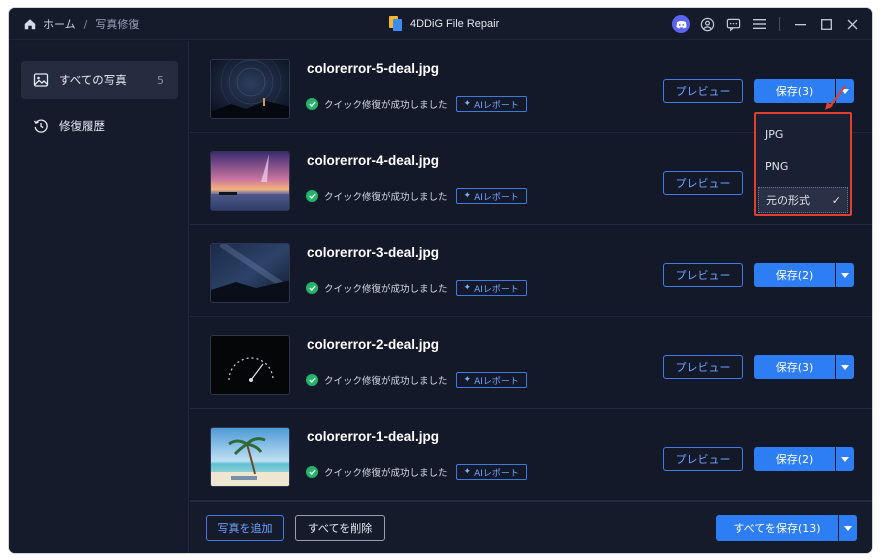 The width and height of the screenshot is (880, 560). What do you see at coordinates (455, 23) in the screenshot?
I see `app-title-text: 4DDiG File Repair` at bounding box center [455, 23].